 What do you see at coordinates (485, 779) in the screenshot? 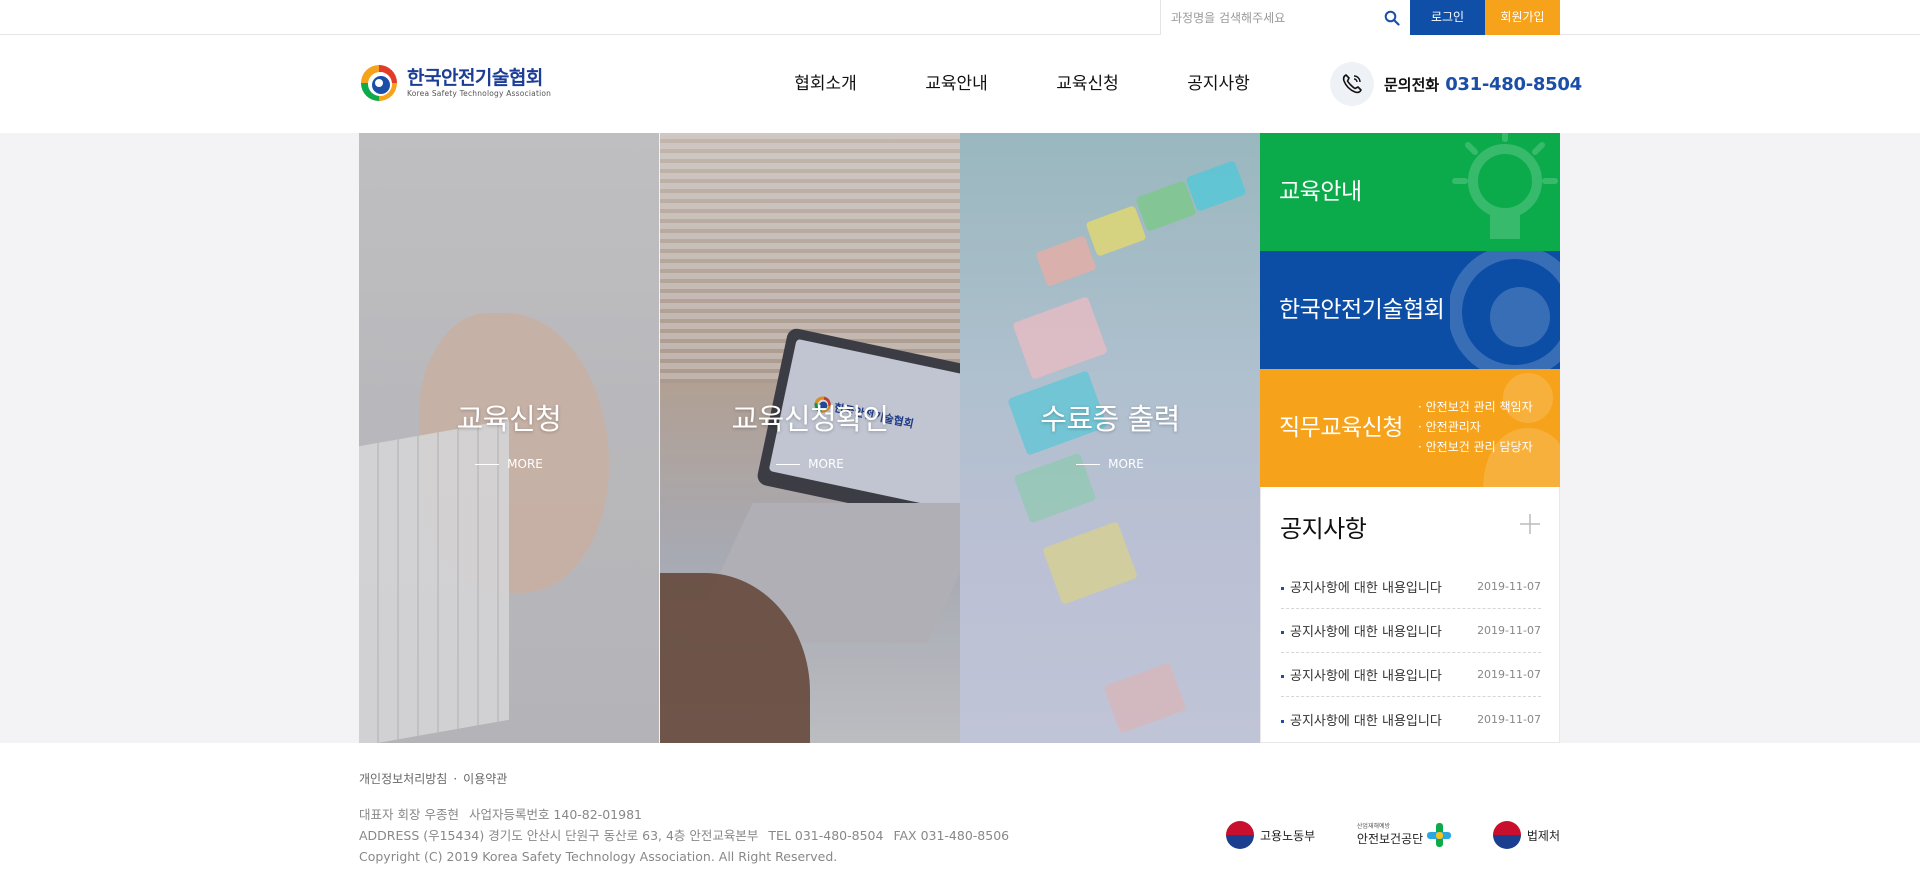
I see `terms-link: 이용약관` at bounding box center [485, 779].